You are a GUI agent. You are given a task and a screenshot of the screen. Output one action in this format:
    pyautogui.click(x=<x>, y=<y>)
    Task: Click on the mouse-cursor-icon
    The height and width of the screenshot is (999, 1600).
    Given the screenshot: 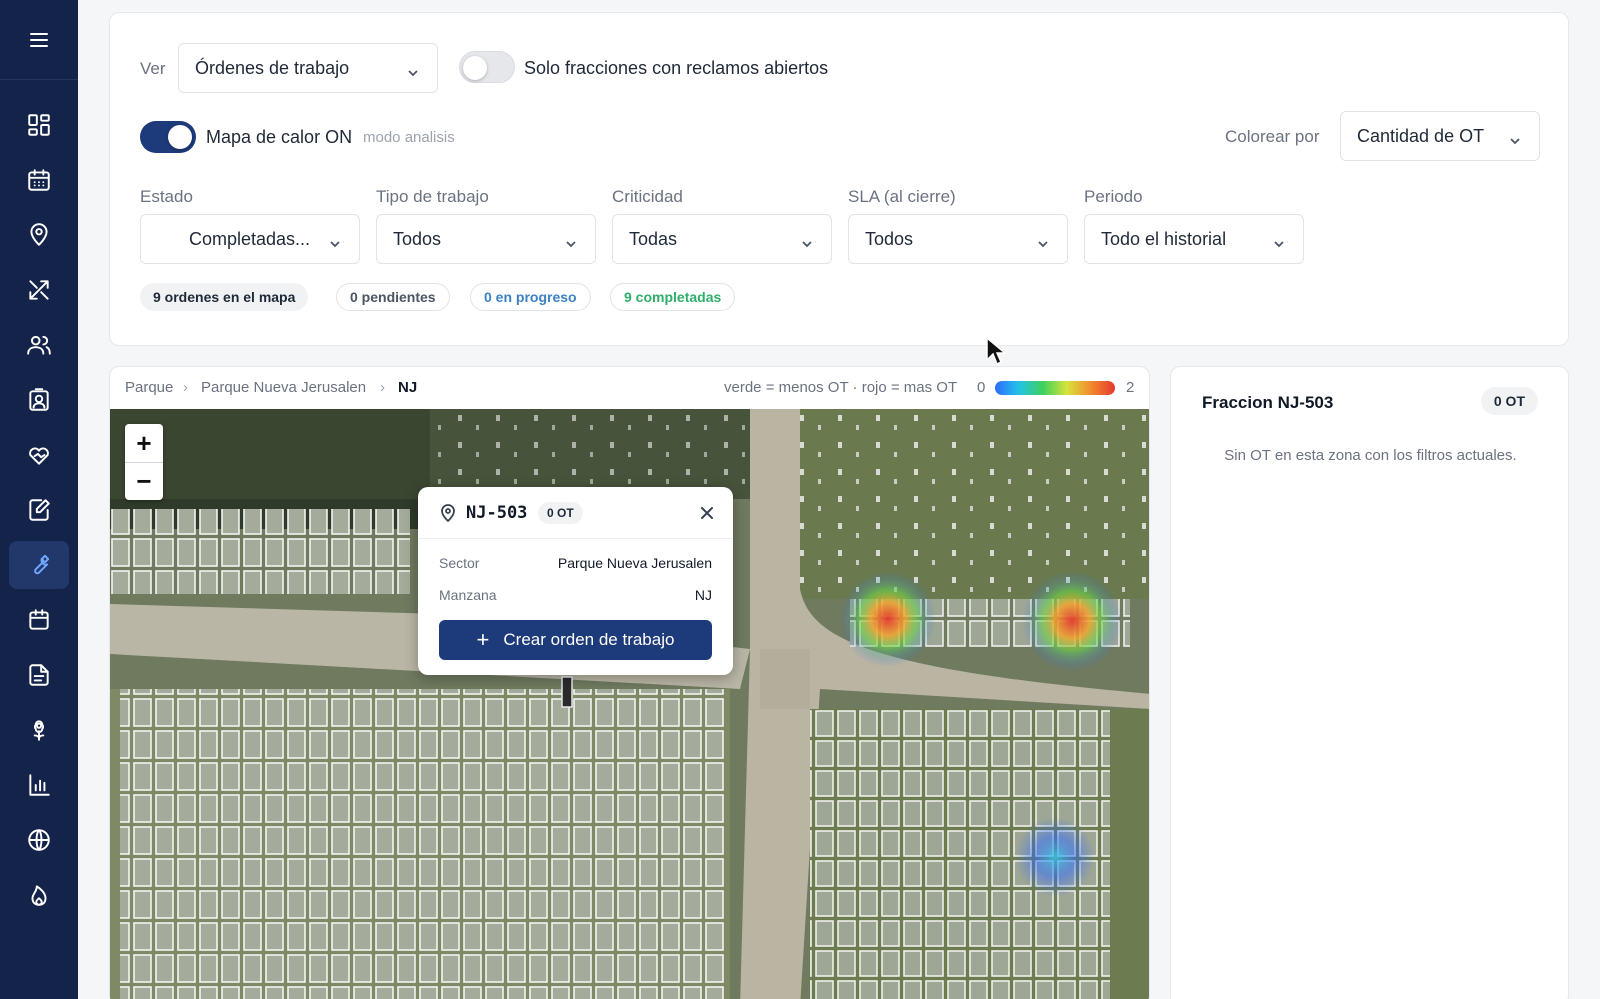 What is the action you would take?
    pyautogui.click(x=996, y=351)
    